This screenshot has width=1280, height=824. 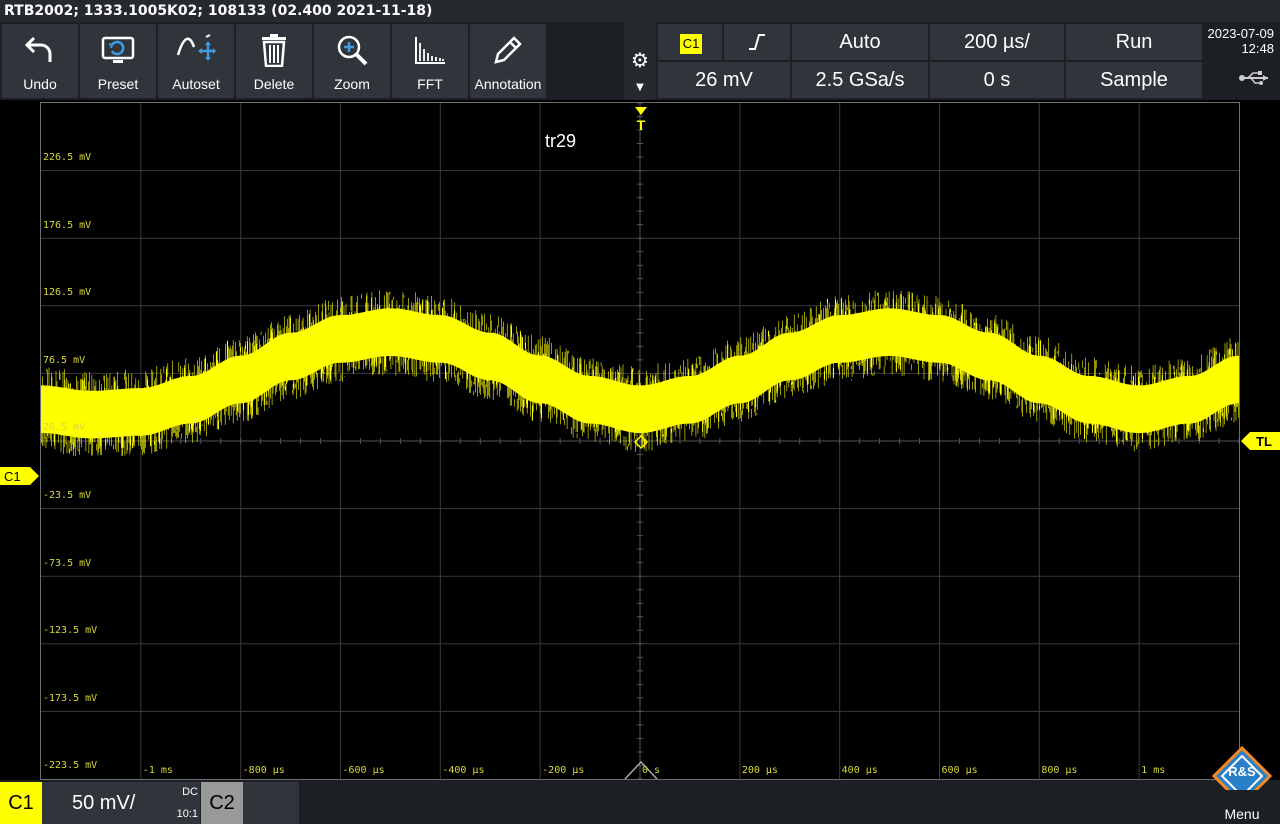 I want to click on preset-label: Preset, so click(x=118, y=84).